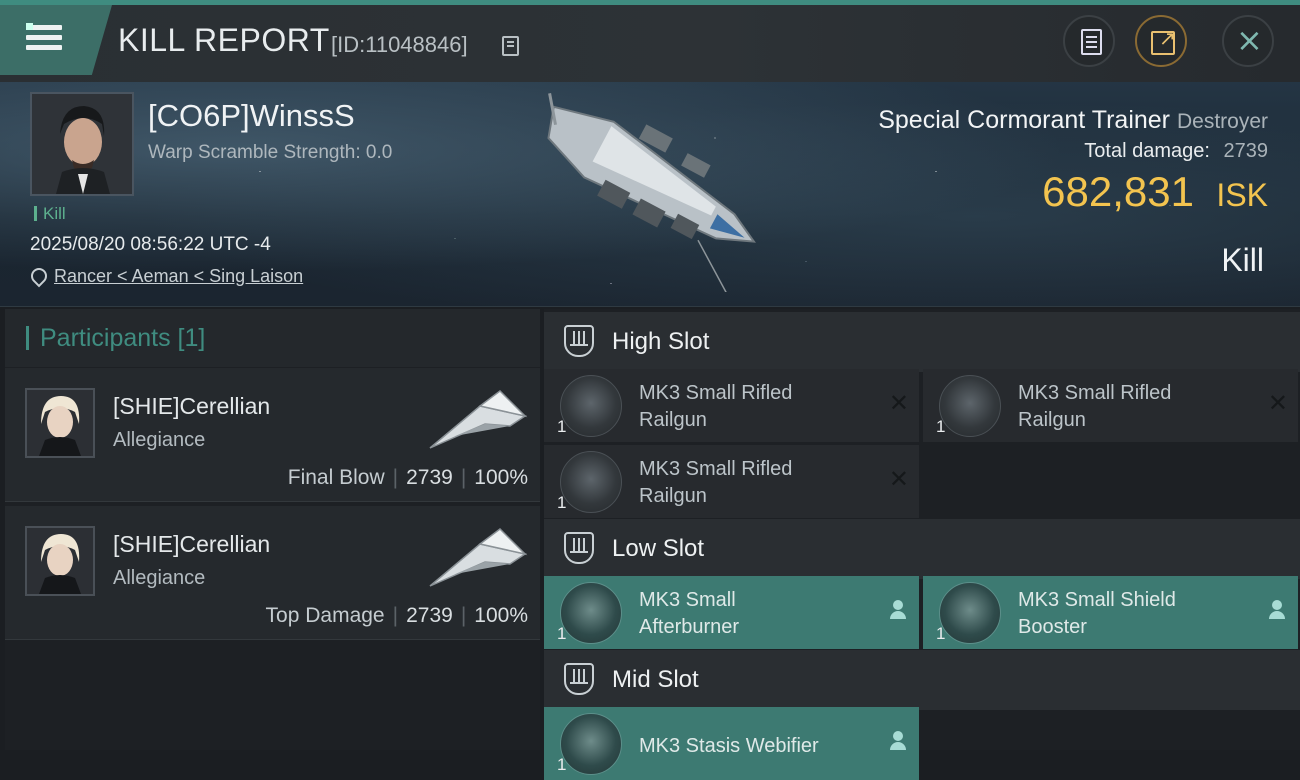 The height and width of the screenshot is (780, 1300). I want to click on low-slot-icon, so click(579, 548).